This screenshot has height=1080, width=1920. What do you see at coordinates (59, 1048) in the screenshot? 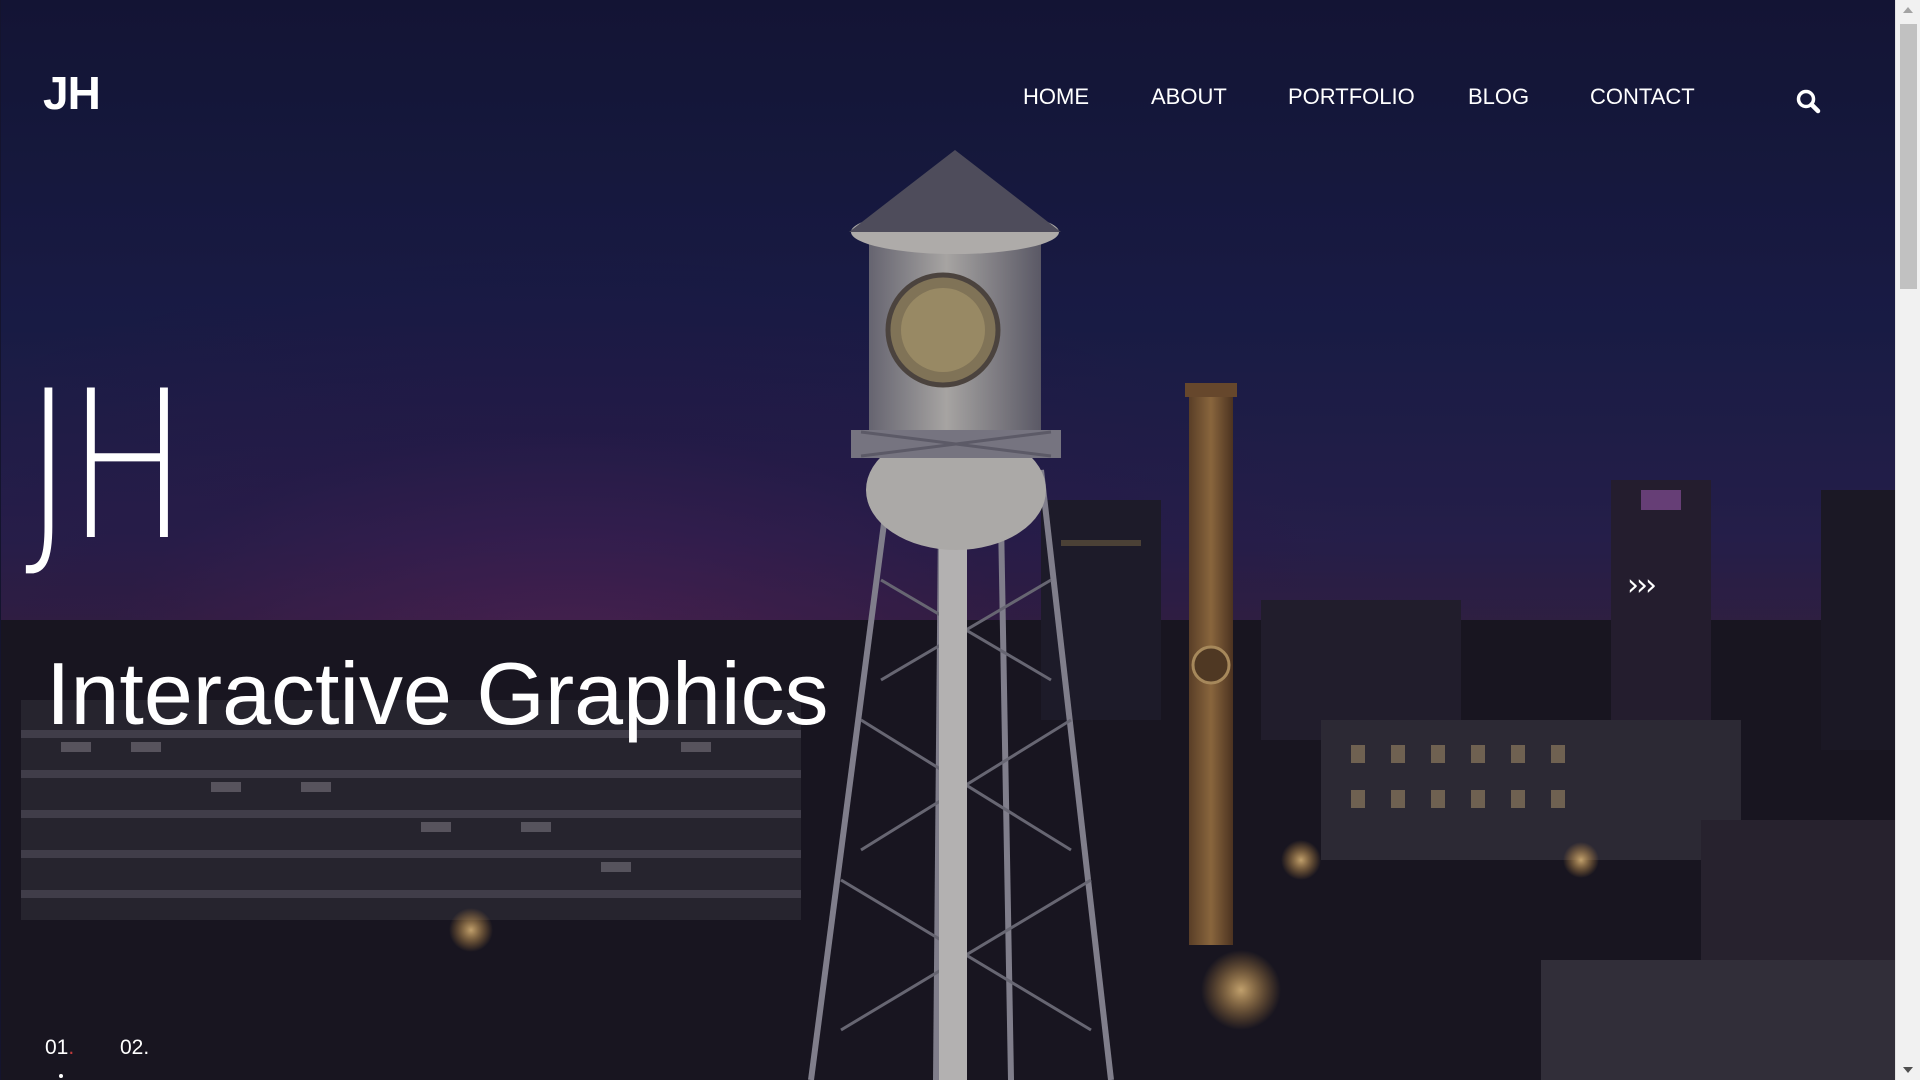
I see `pager-item-01: 01.` at bounding box center [59, 1048].